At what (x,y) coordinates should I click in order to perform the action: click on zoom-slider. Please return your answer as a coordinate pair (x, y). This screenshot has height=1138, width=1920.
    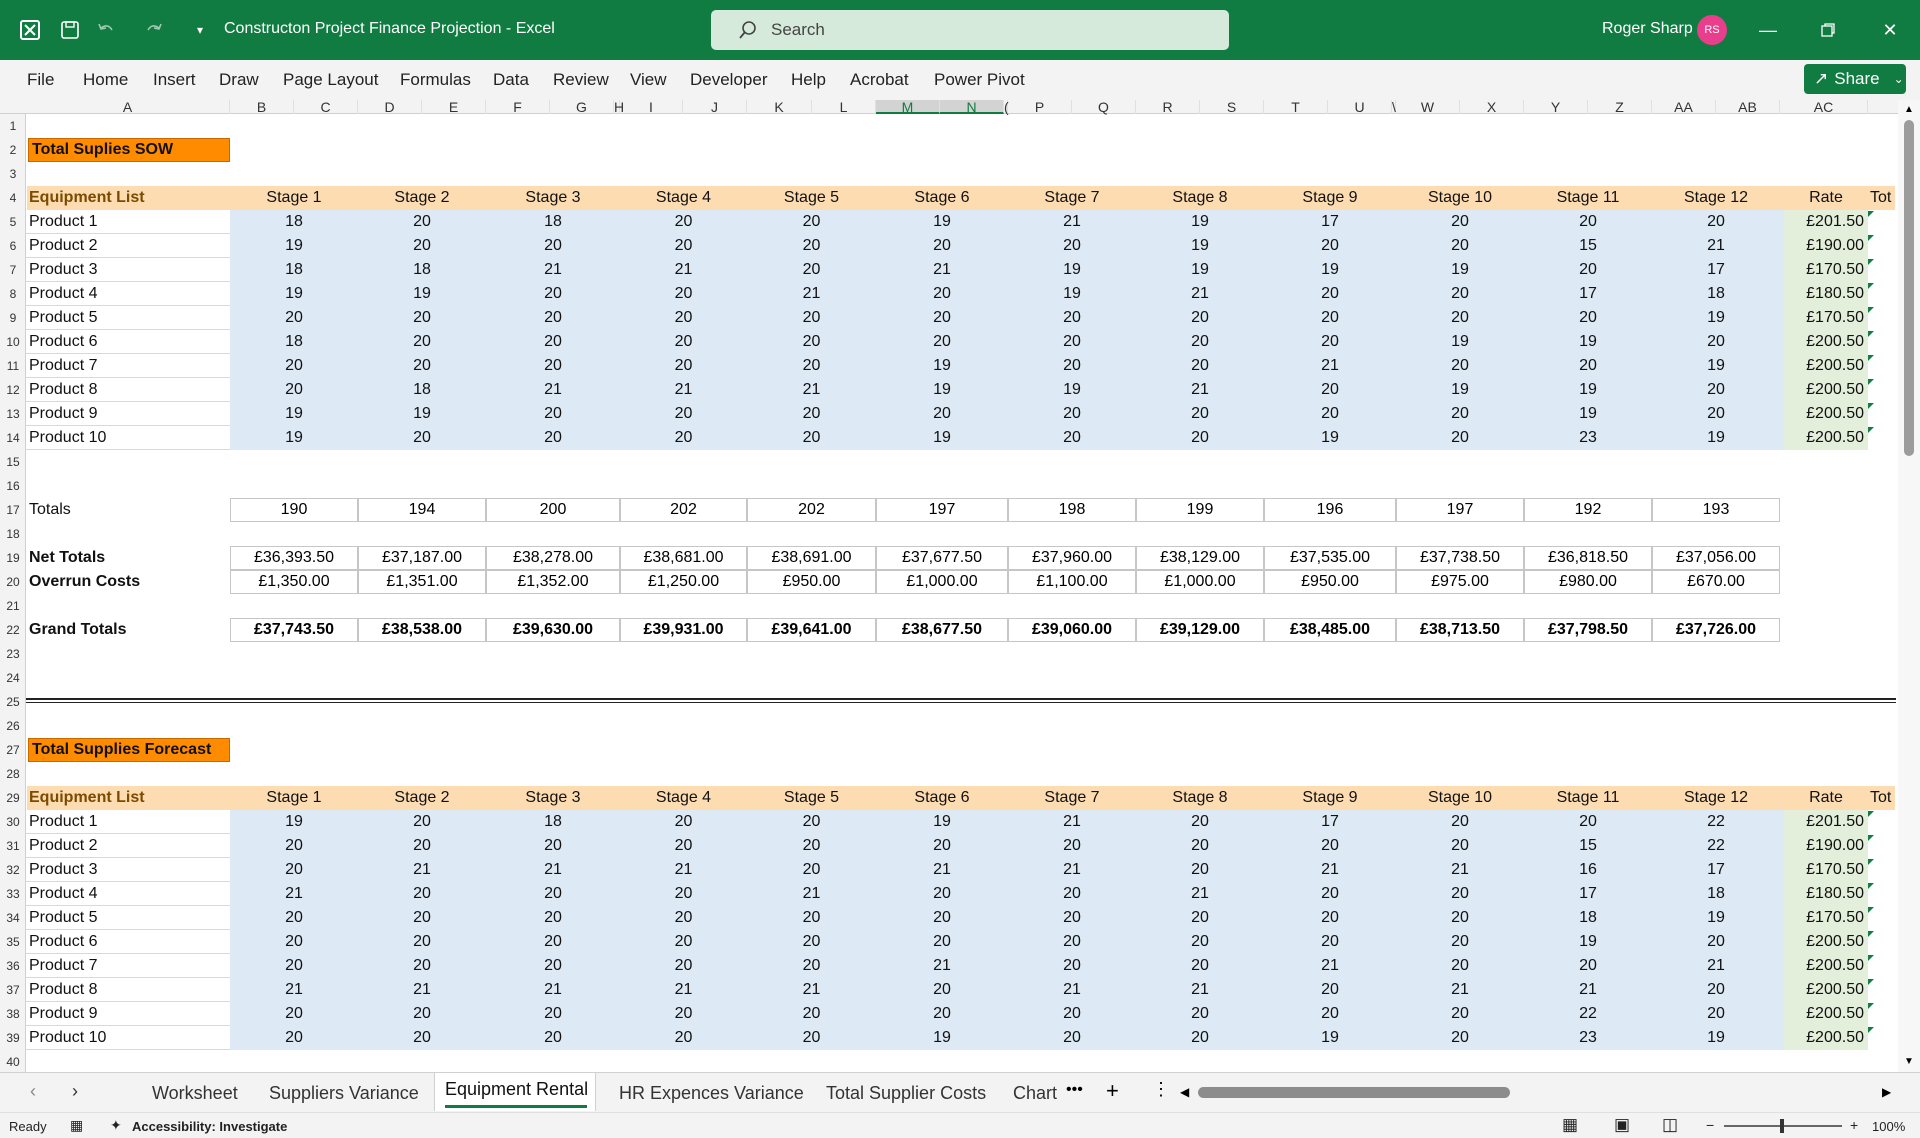
    Looking at the image, I should click on (1783, 1126).